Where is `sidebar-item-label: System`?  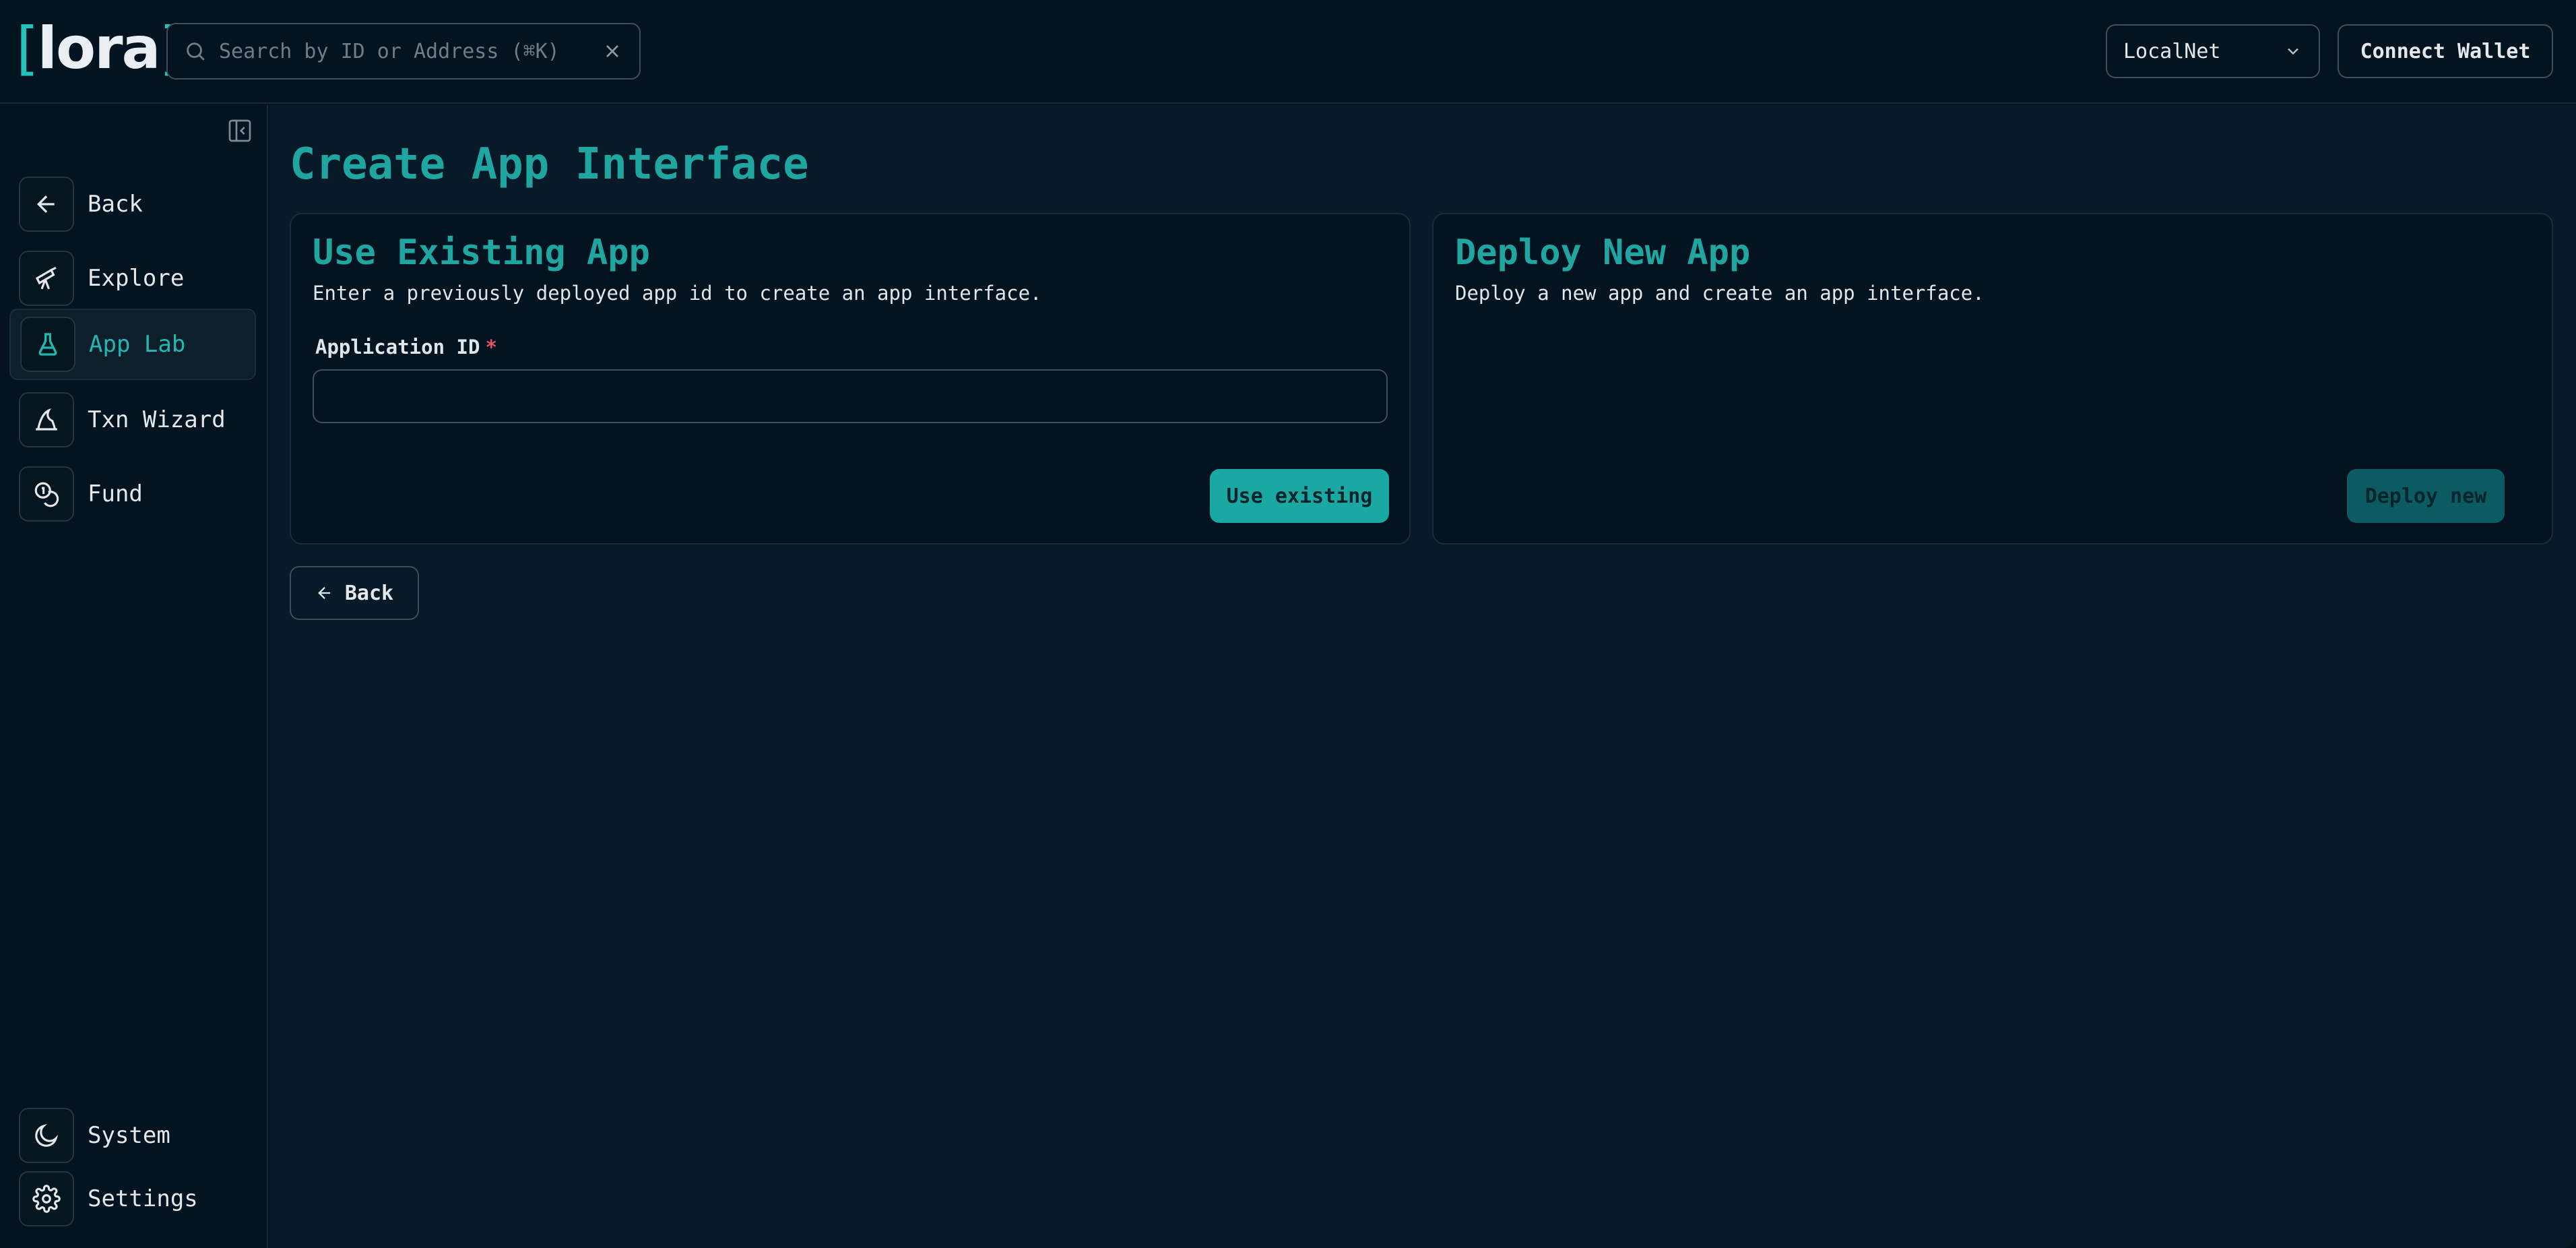
sidebar-item-label: System is located at coordinates (129, 1135).